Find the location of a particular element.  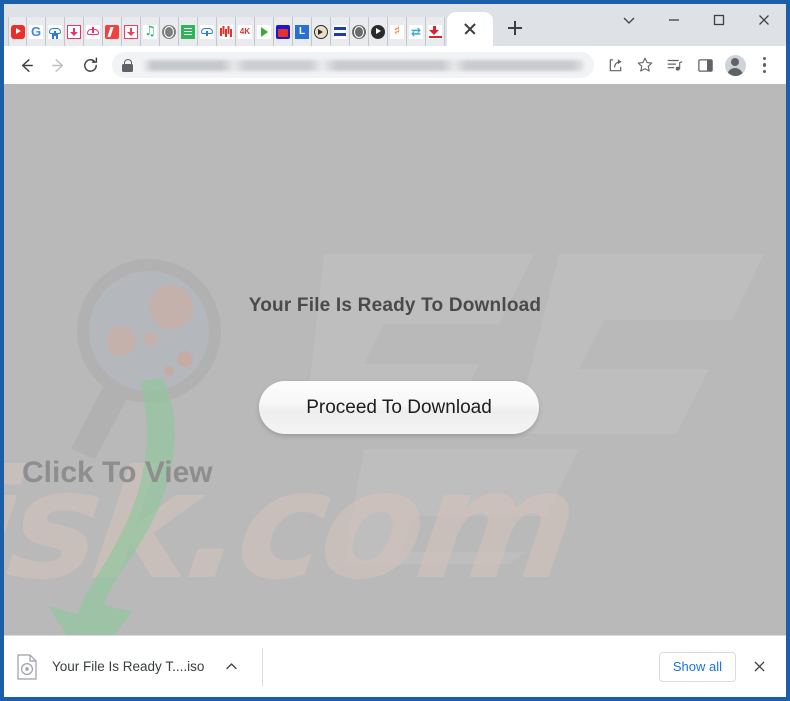

share-button is located at coordinates (615, 65).